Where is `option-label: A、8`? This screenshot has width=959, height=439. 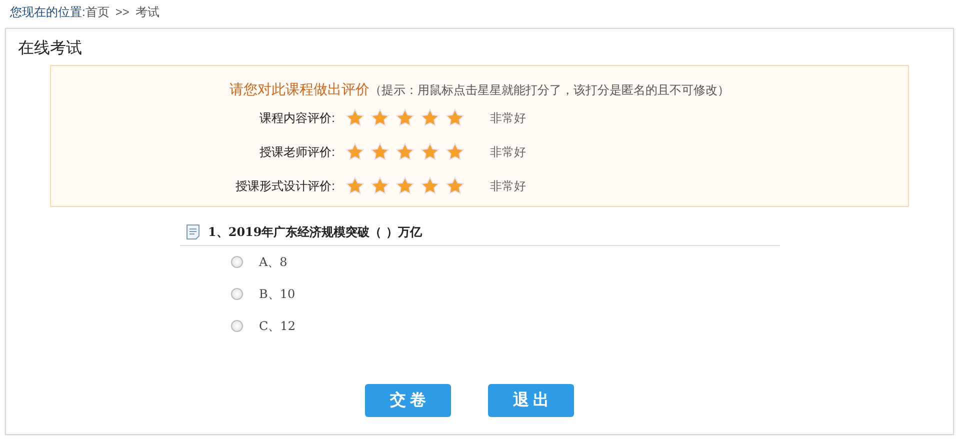 option-label: A、8 is located at coordinates (273, 262).